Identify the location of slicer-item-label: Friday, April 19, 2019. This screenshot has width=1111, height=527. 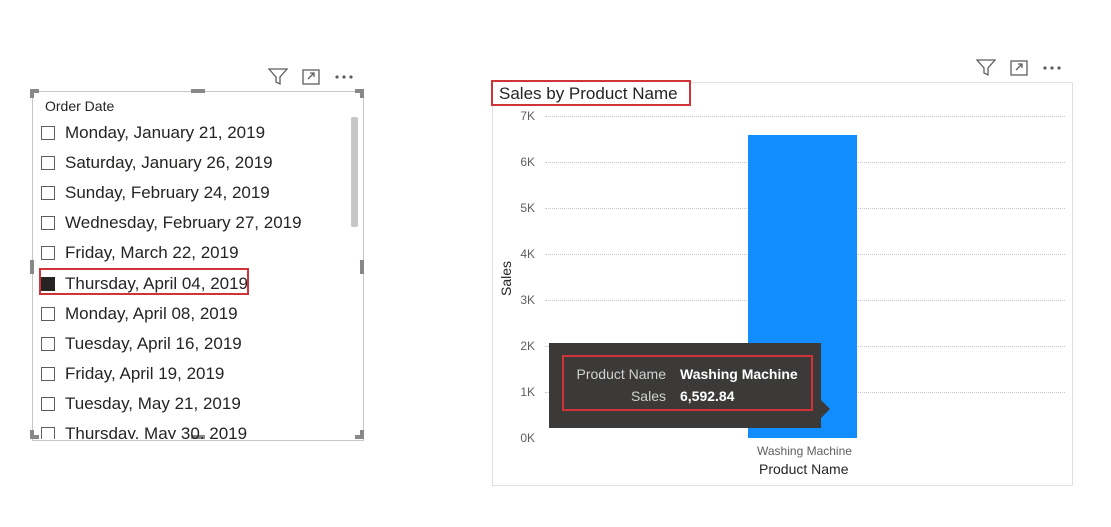
(145, 373).